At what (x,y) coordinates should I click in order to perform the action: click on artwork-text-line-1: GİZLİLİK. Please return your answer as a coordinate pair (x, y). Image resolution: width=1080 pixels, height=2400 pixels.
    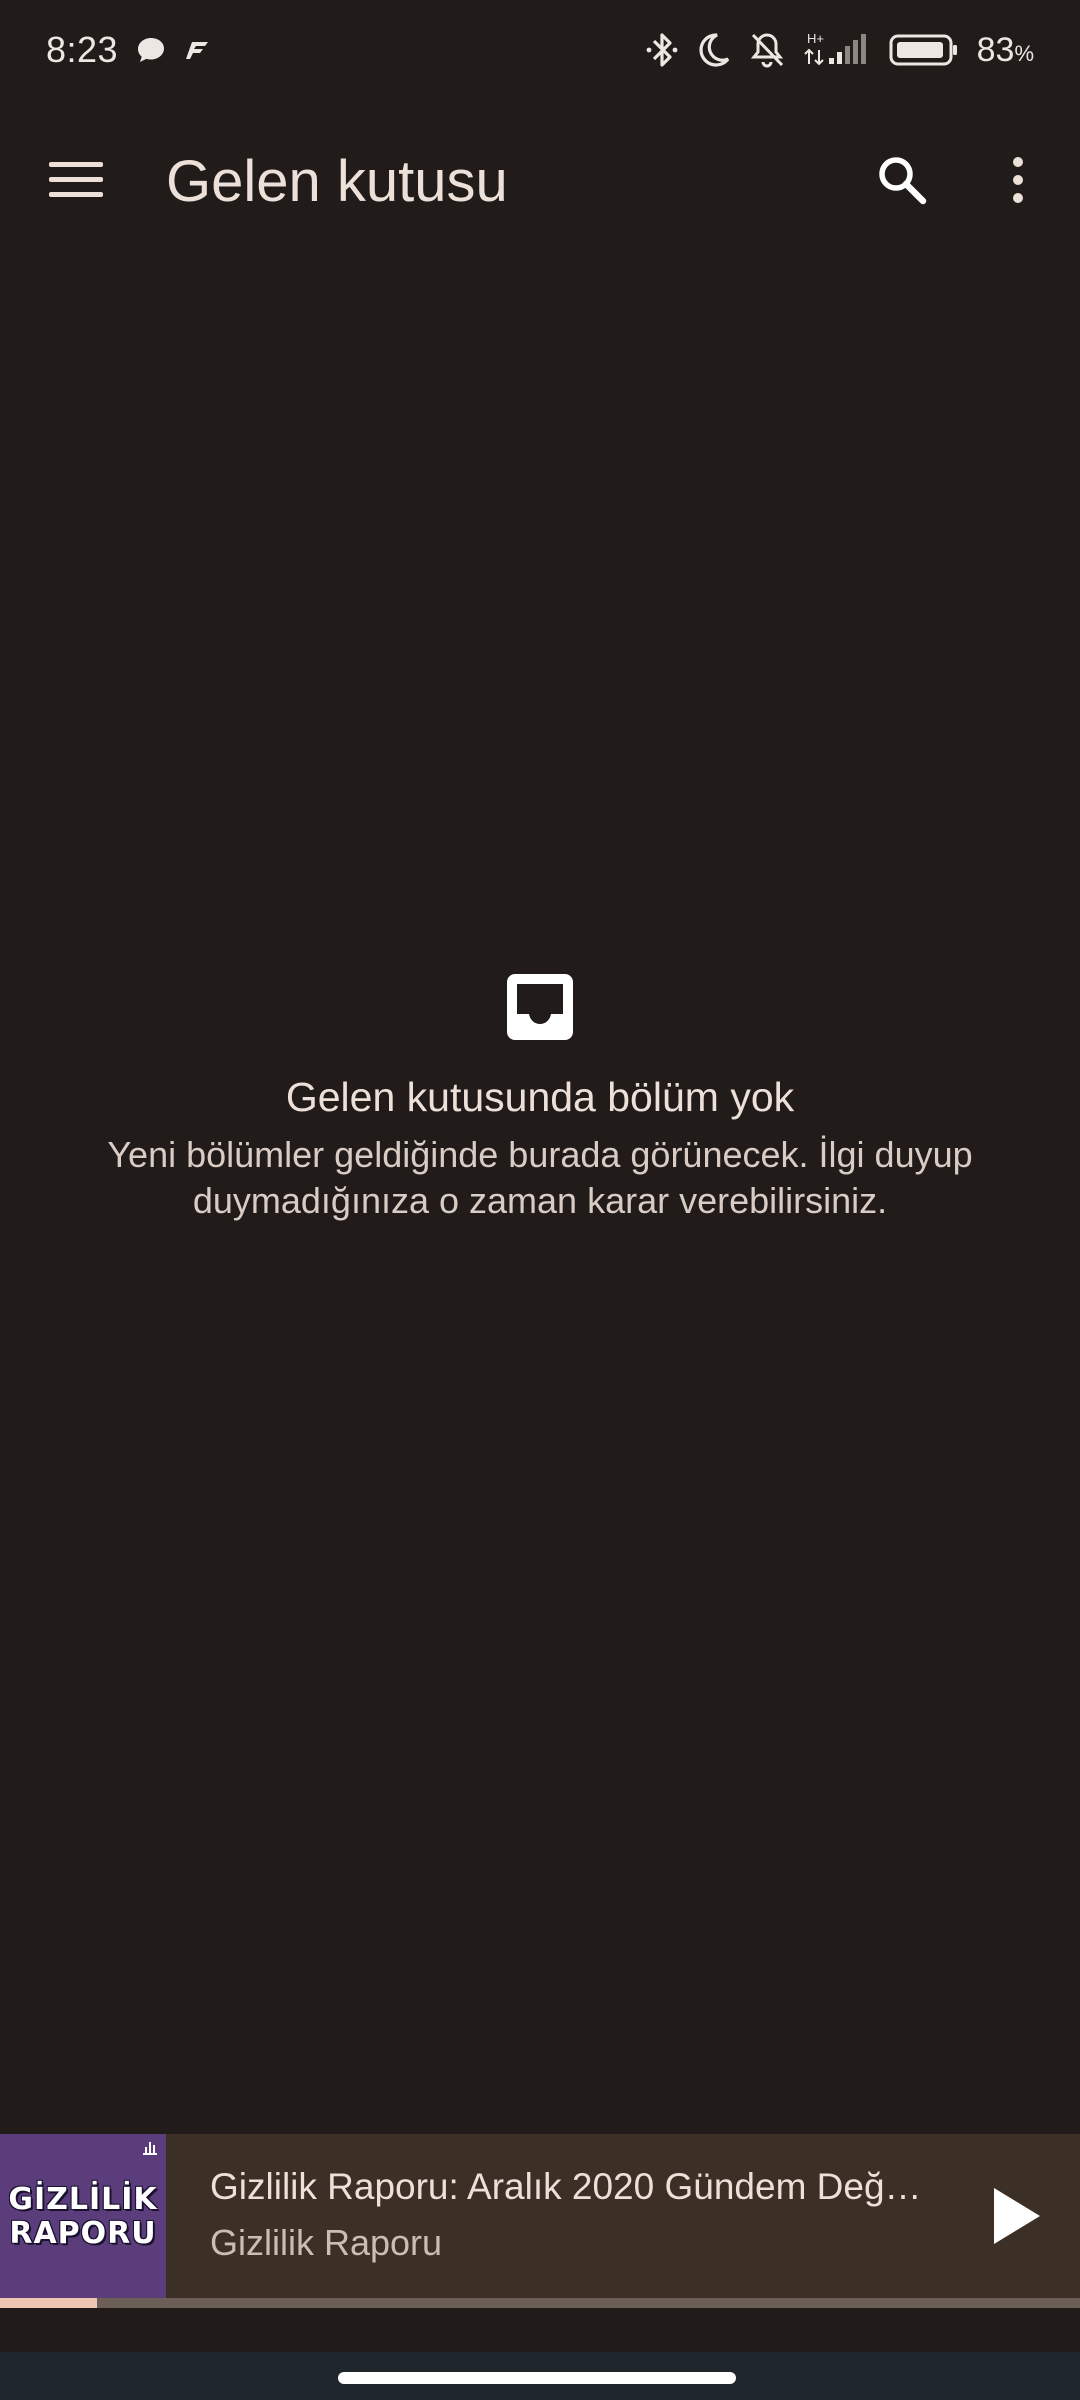
    Looking at the image, I should click on (83, 2199).